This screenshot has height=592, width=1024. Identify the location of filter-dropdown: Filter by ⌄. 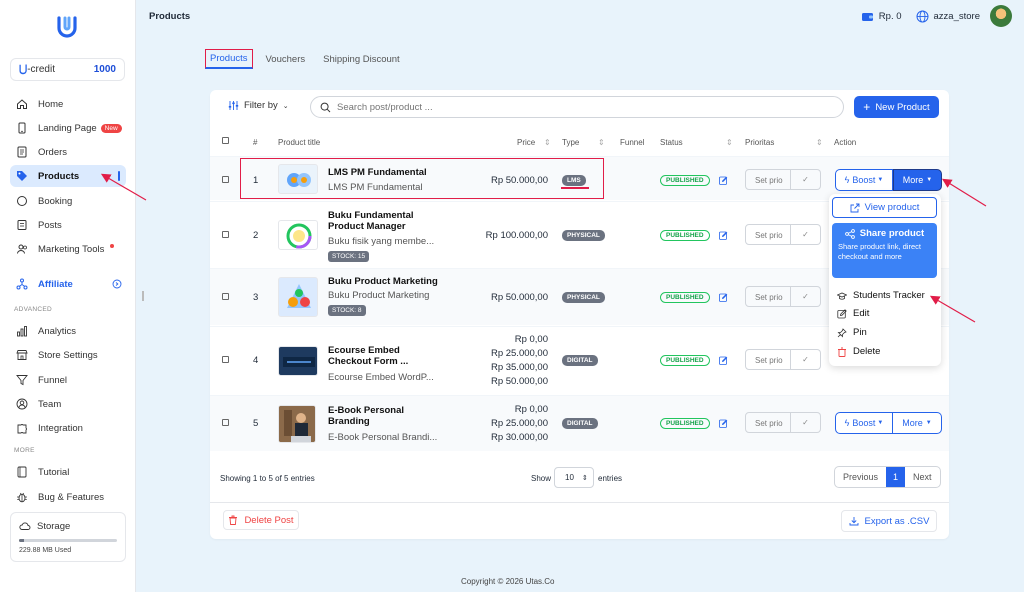
(258, 105).